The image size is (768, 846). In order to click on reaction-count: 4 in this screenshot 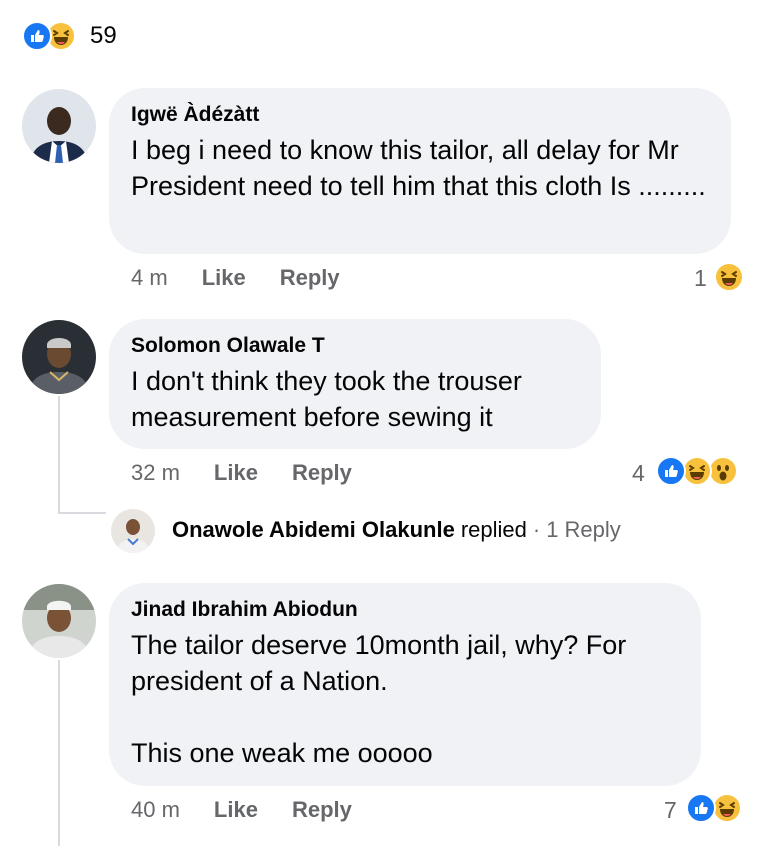, I will do `click(638, 473)`.